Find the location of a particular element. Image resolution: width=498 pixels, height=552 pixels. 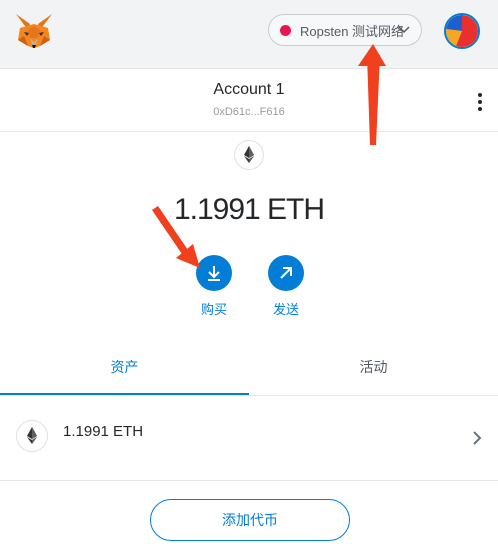

asset-amount: 1.1991 ETH is located at coordinates (103, 431).